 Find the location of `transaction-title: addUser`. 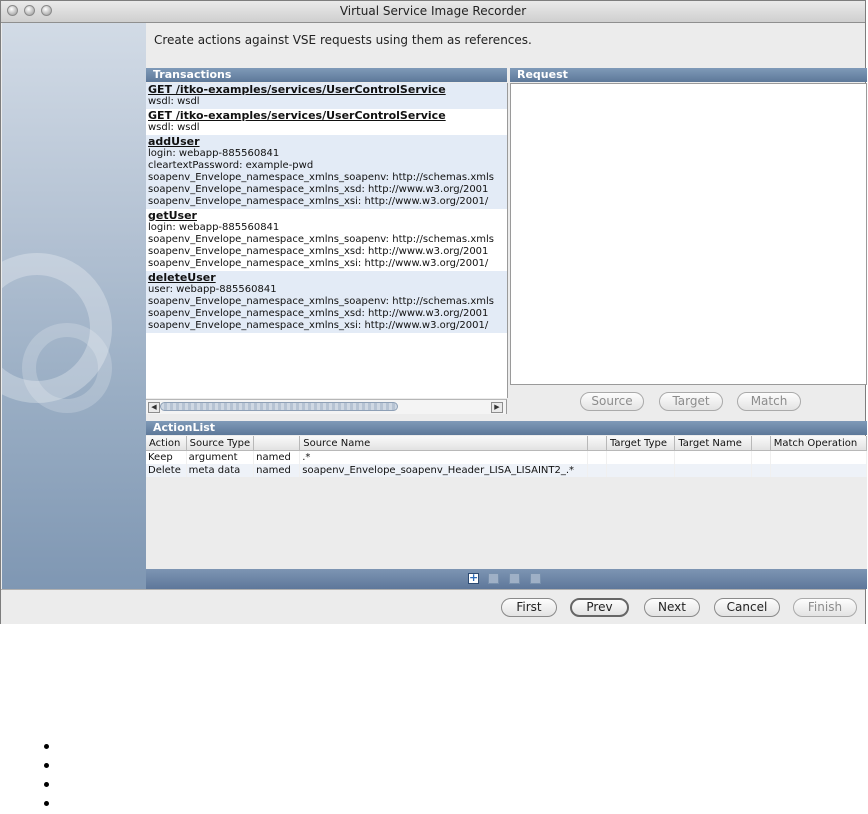

transaction-title: addUser is located at coordinates (174, 141).